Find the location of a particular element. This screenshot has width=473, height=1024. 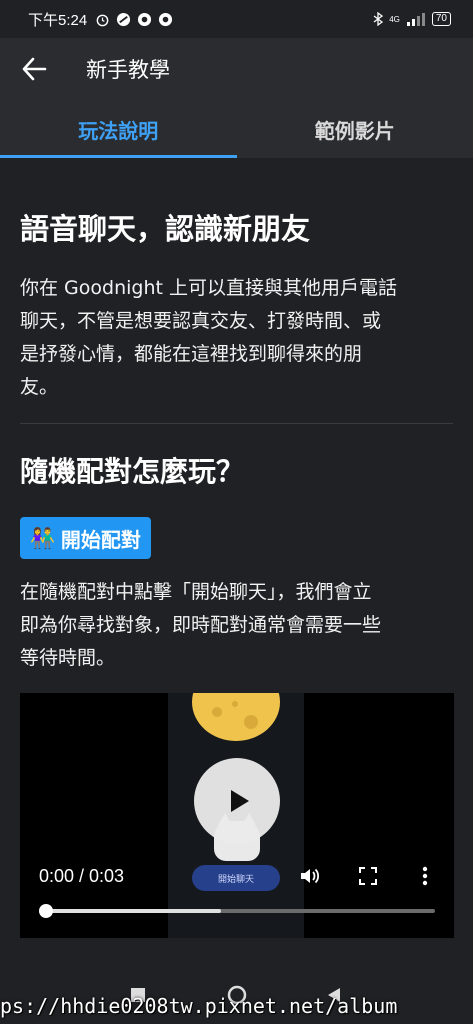

bluetooth-icon is located at coordinates (378, 19).